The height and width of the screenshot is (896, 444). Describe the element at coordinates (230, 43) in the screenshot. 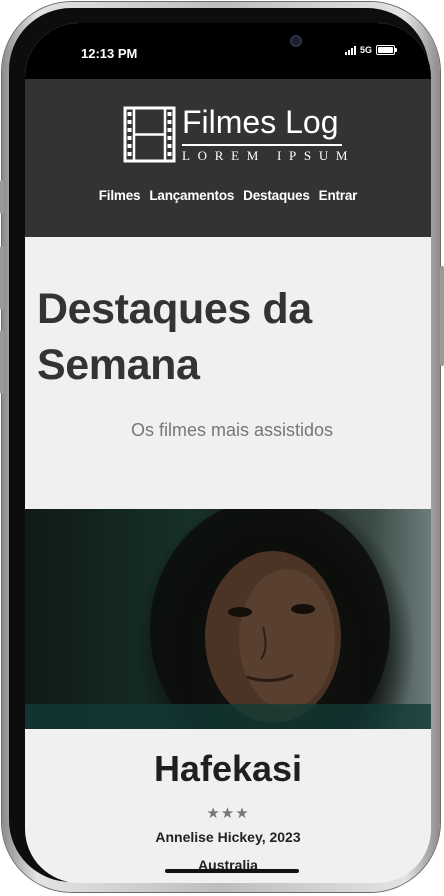

I see `notch` at that location.